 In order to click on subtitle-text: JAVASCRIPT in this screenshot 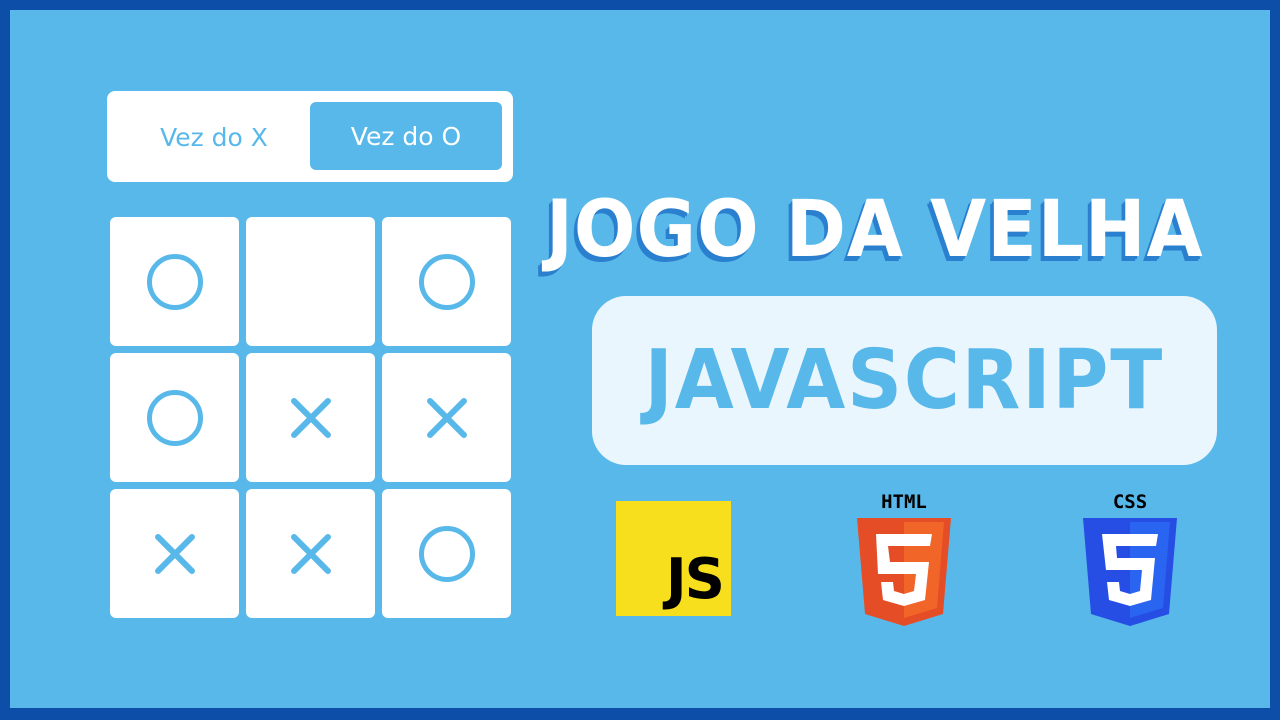, I will do `click(904, 380)`.